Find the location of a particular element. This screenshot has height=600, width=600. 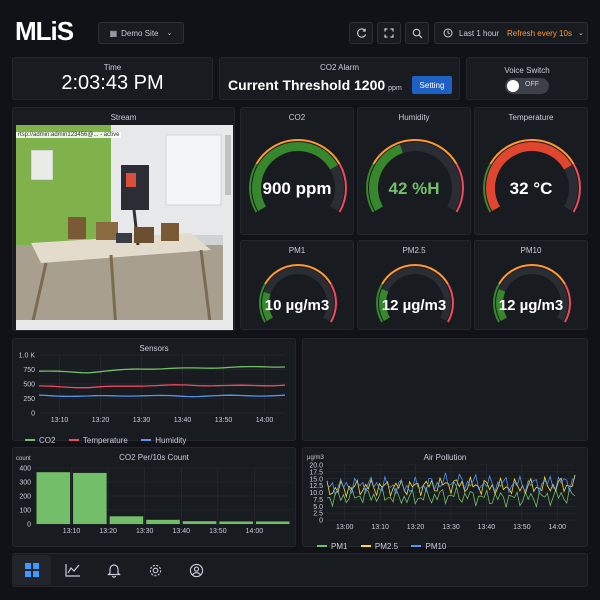

nav-dashboard is located at coordinates (32, 570).